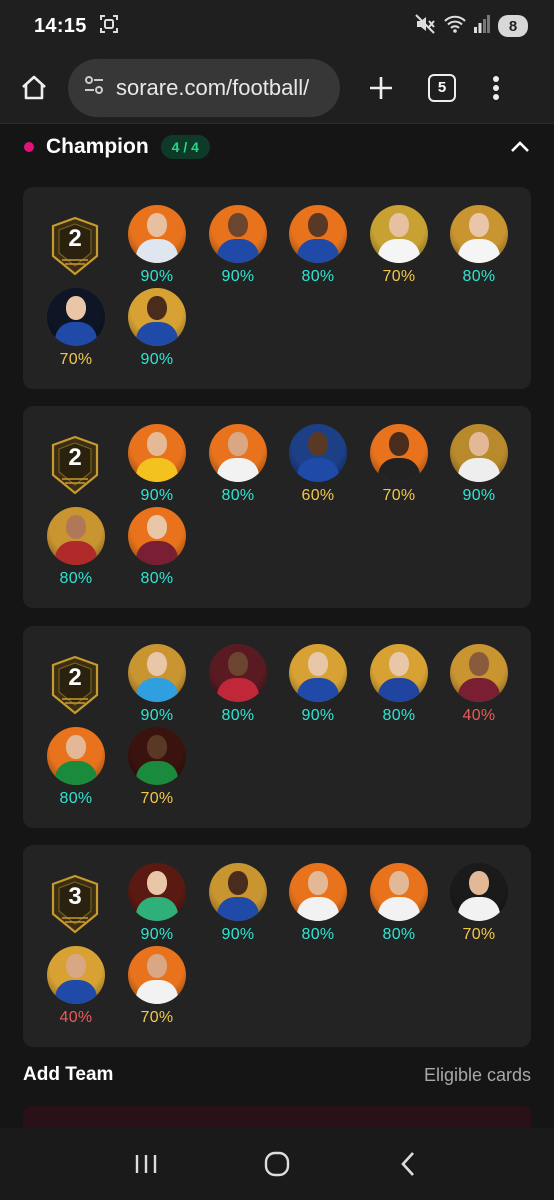 The width and height of the screenshot is (554, 1200). I want to click on back-icon, so click(408, 1164).